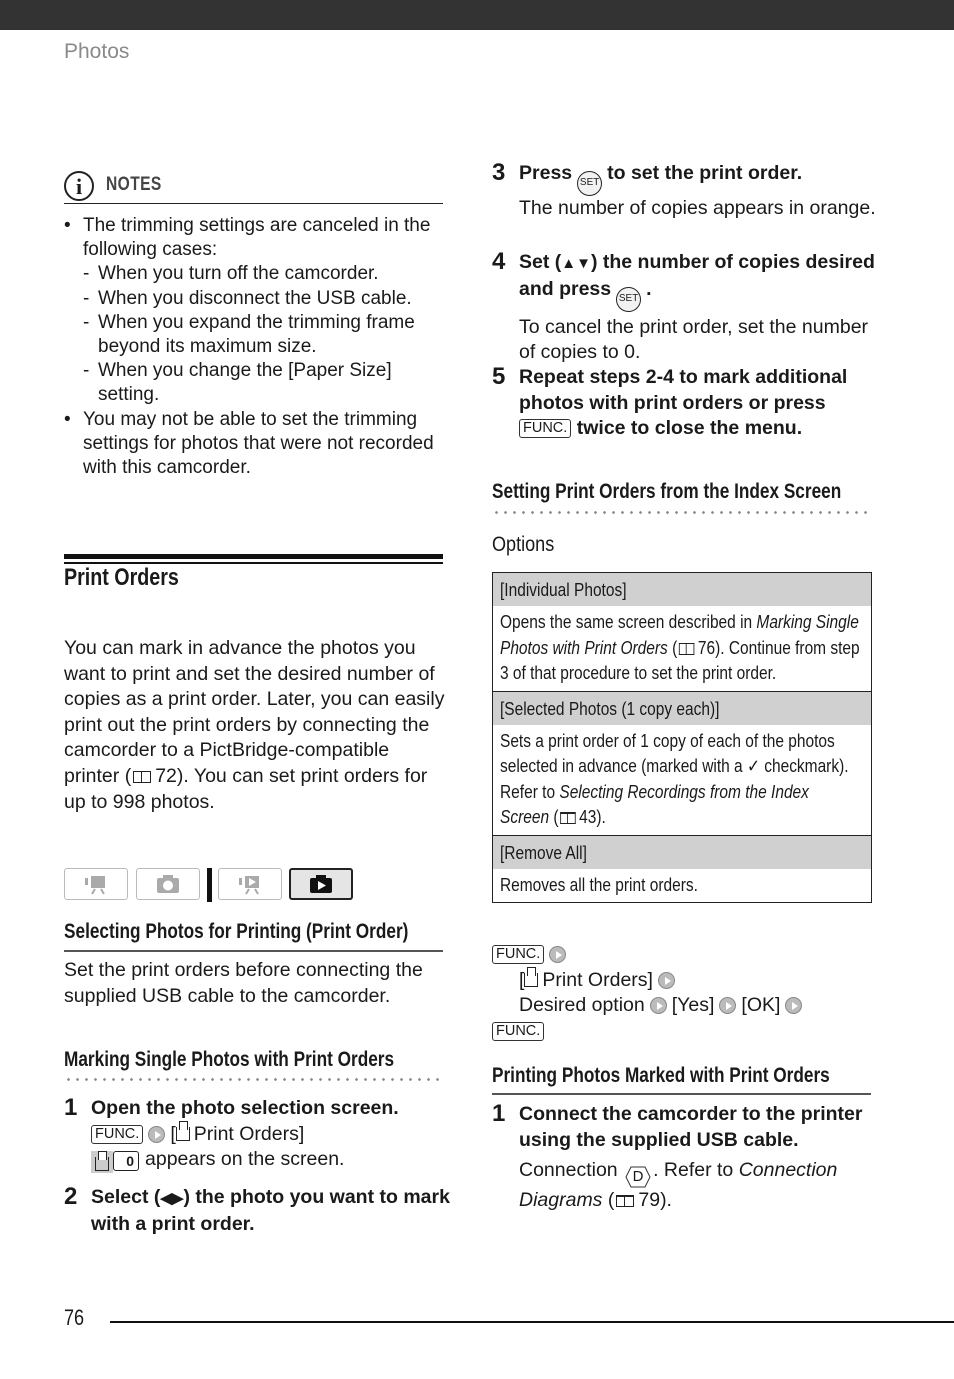 The image size is (954, 1379). I want to click on option-header: [Remove All], so click(682, 851).